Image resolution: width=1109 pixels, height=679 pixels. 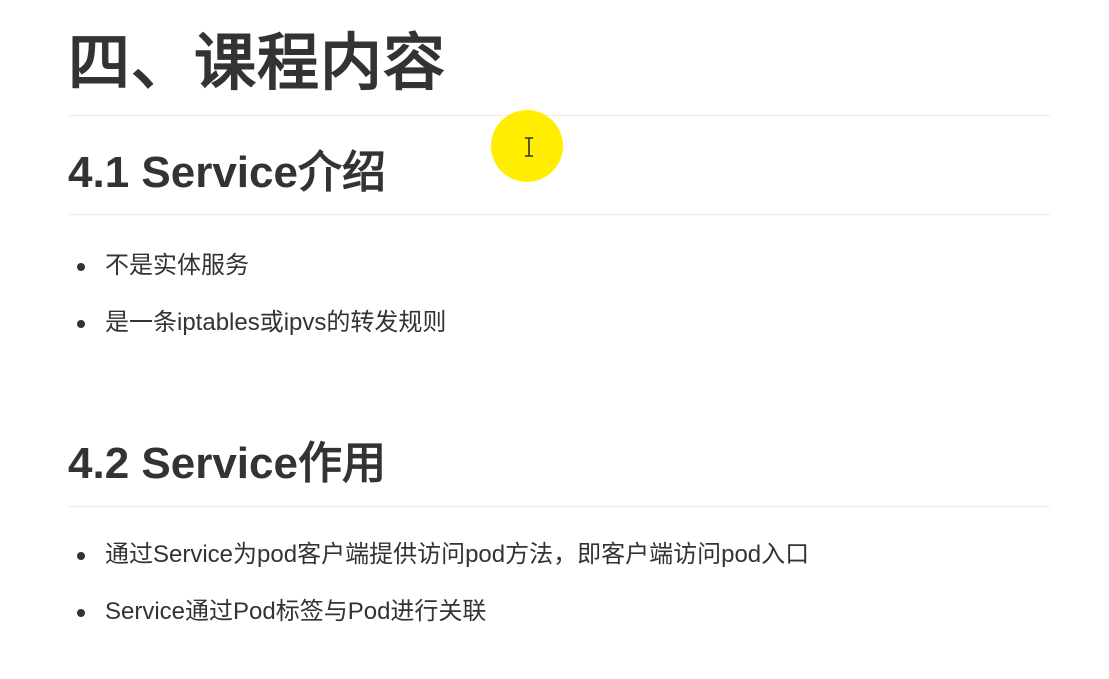 I want to click on list-item: 是一条iptables或ipvs的转发规则, so click(x=257, y=330).